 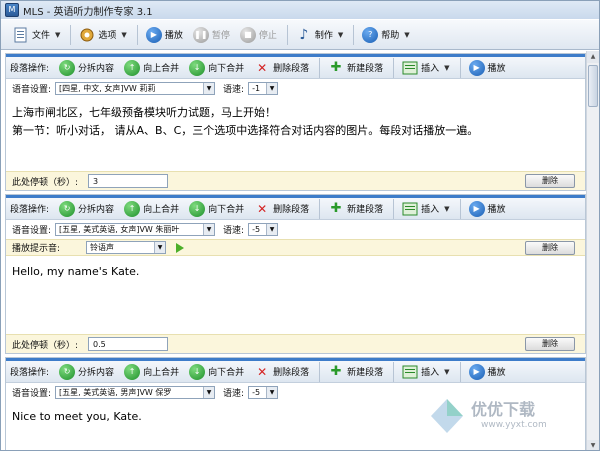 What do you see at coordinates (12, 10) in the screenshot?
I see `app-logo-icon: M` at bounding box center [12, 10].